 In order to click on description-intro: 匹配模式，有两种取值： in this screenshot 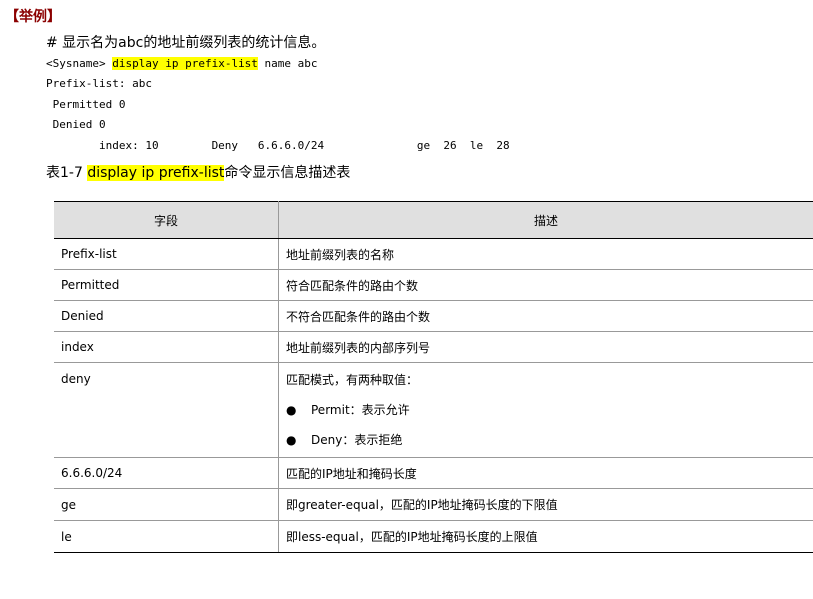, I will do `click(352, 380)`.